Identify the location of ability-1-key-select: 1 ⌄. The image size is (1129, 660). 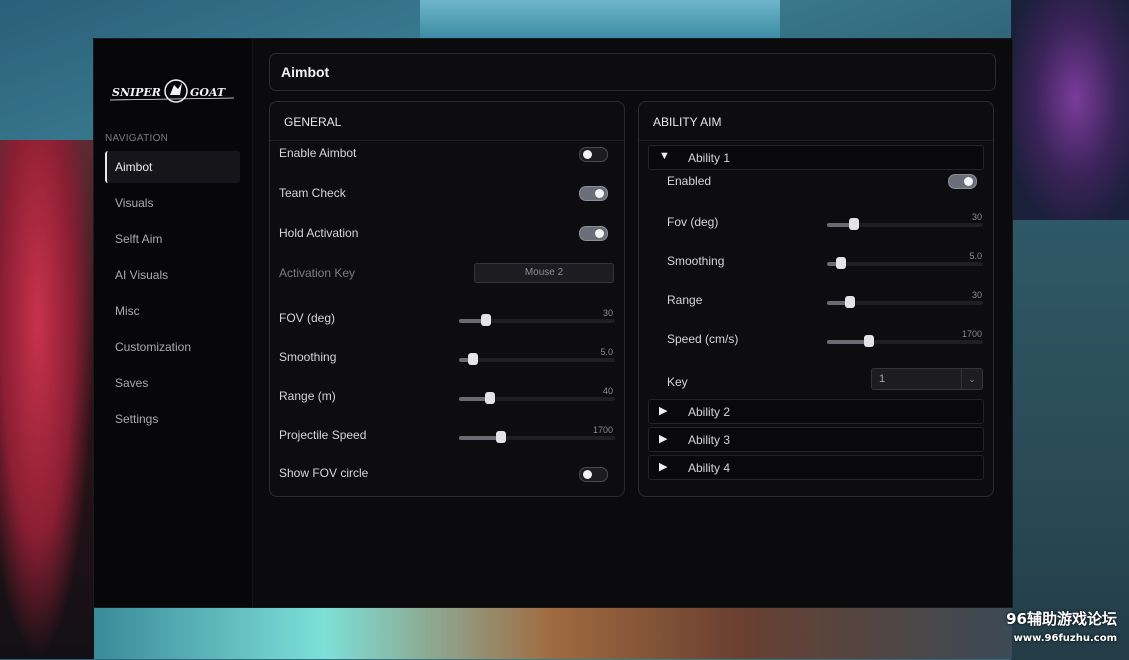
(927, 379).